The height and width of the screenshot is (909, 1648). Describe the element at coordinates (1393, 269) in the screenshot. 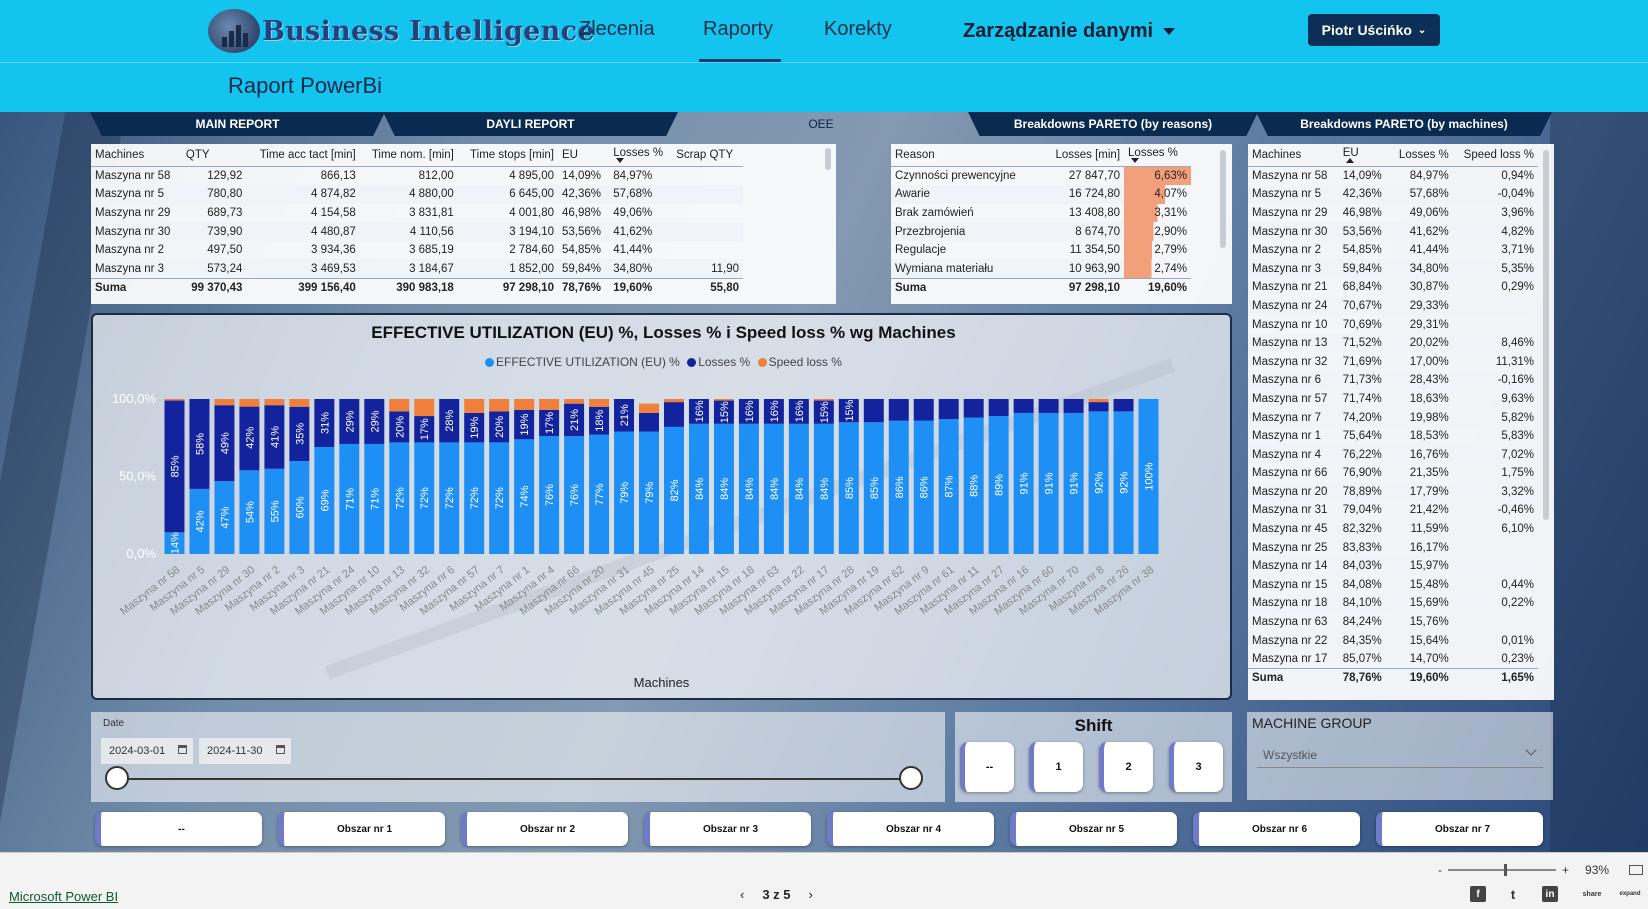

I see `table-row: Maszyna nr 3 59,84% 34,80% 5,35%` at that location.